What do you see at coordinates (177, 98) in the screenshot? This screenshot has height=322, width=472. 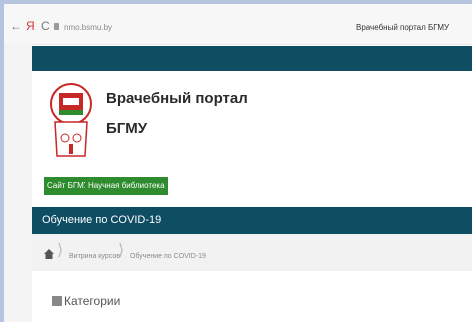 I see `site-name-line1: Врачебный портал` at bounding box center [177, 98].